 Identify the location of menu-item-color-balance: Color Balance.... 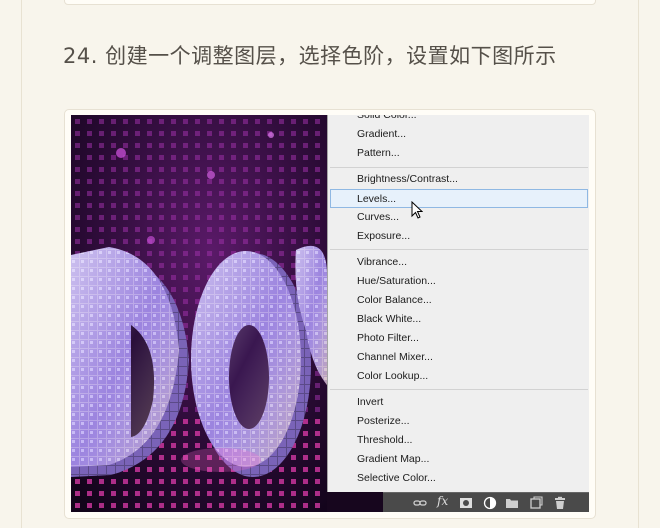
(458, 300).